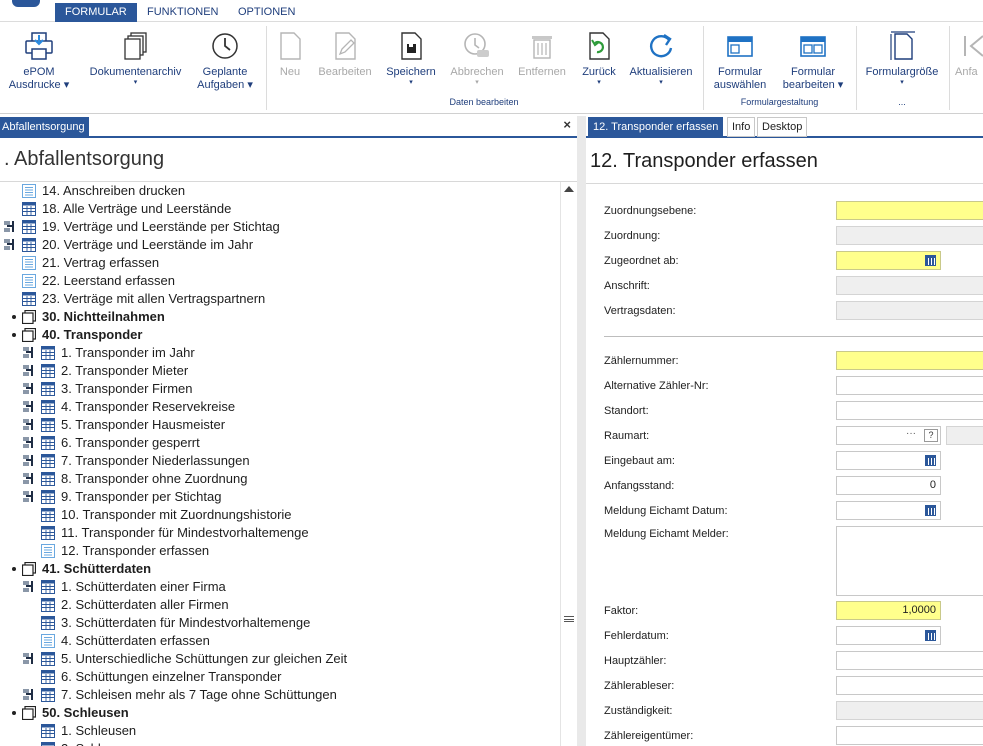  What do you see at coordinates (280, 425) in the screenshot?
I see `tree-item: 5. Transponder Hausmeister` at bounding box center [280, 425].